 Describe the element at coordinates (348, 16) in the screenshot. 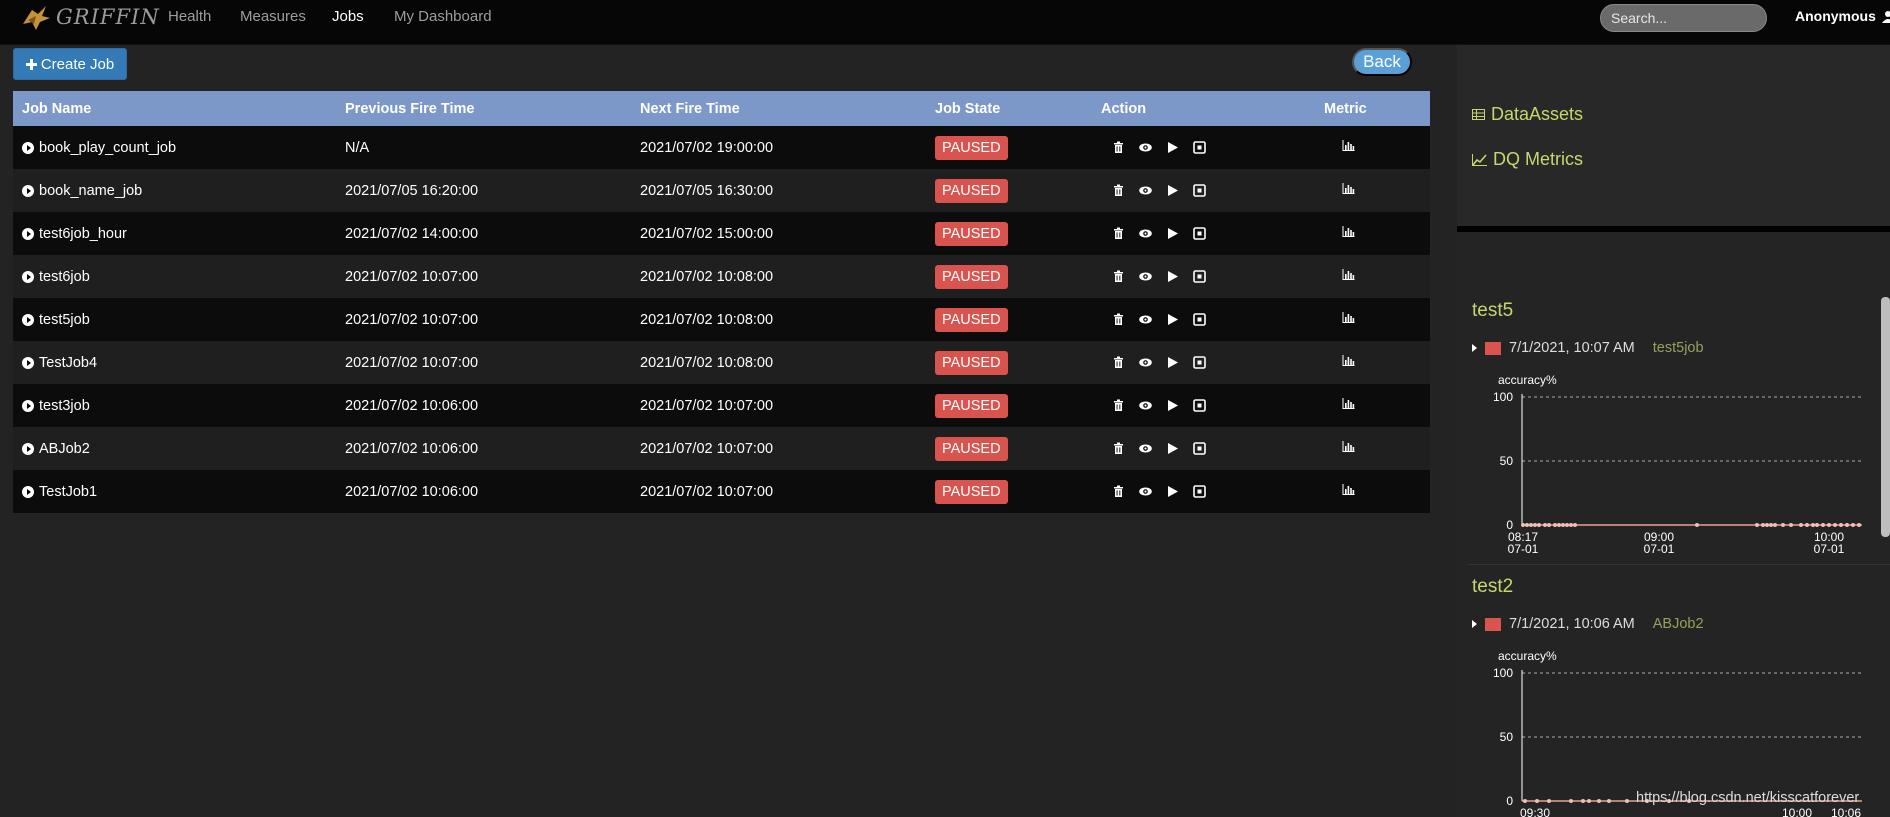

I see `nav-jobs: Jobs` at that location.